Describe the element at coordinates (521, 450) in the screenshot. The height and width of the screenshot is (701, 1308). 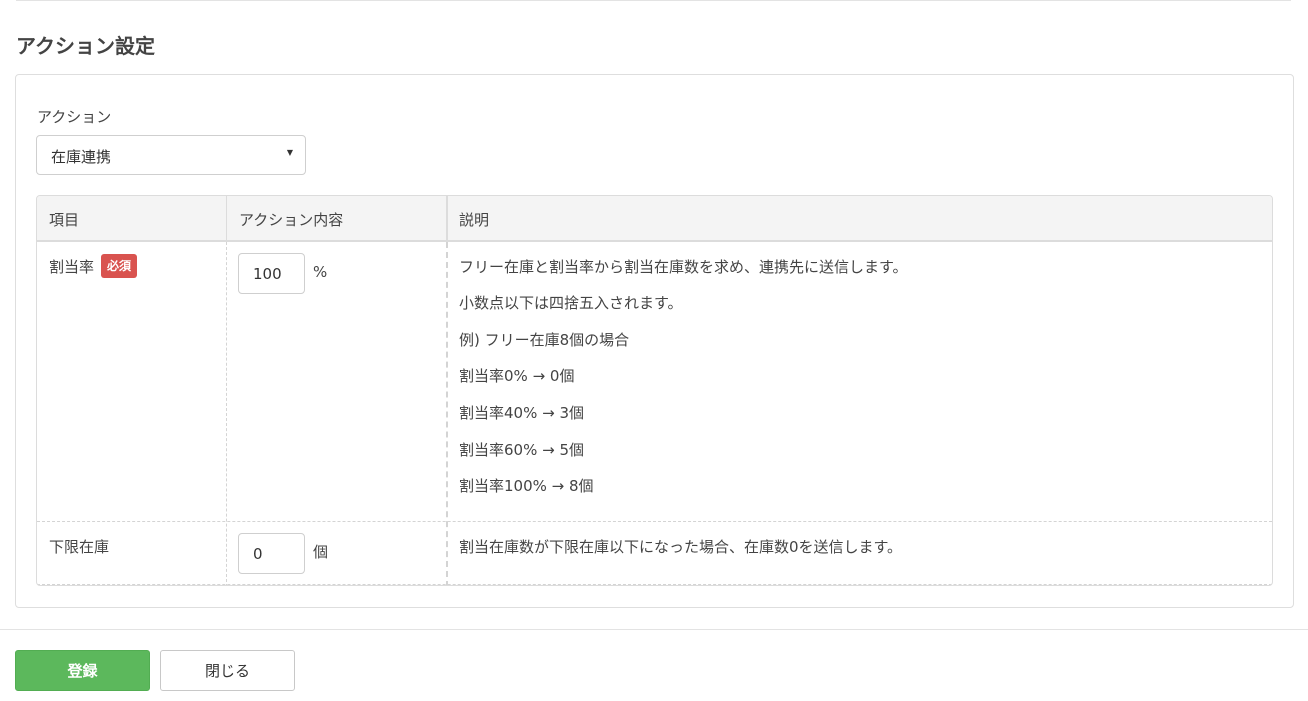
I see `description-line: 割当率60% → 5個` at that location.